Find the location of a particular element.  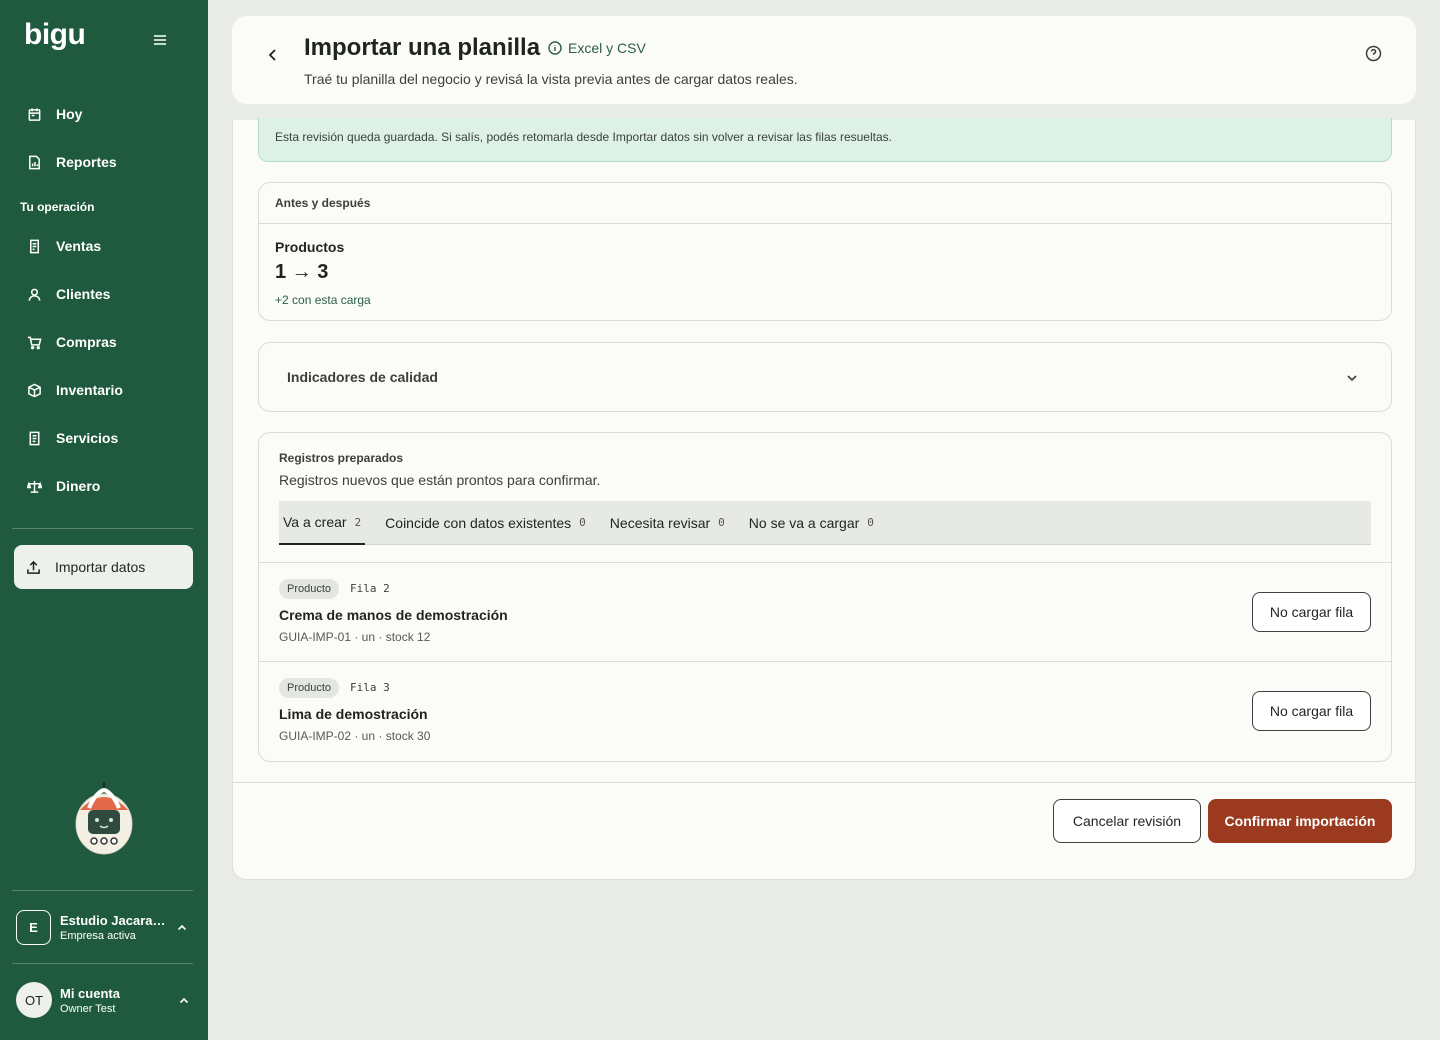

help-icon is located at coordinates (1373, 53).